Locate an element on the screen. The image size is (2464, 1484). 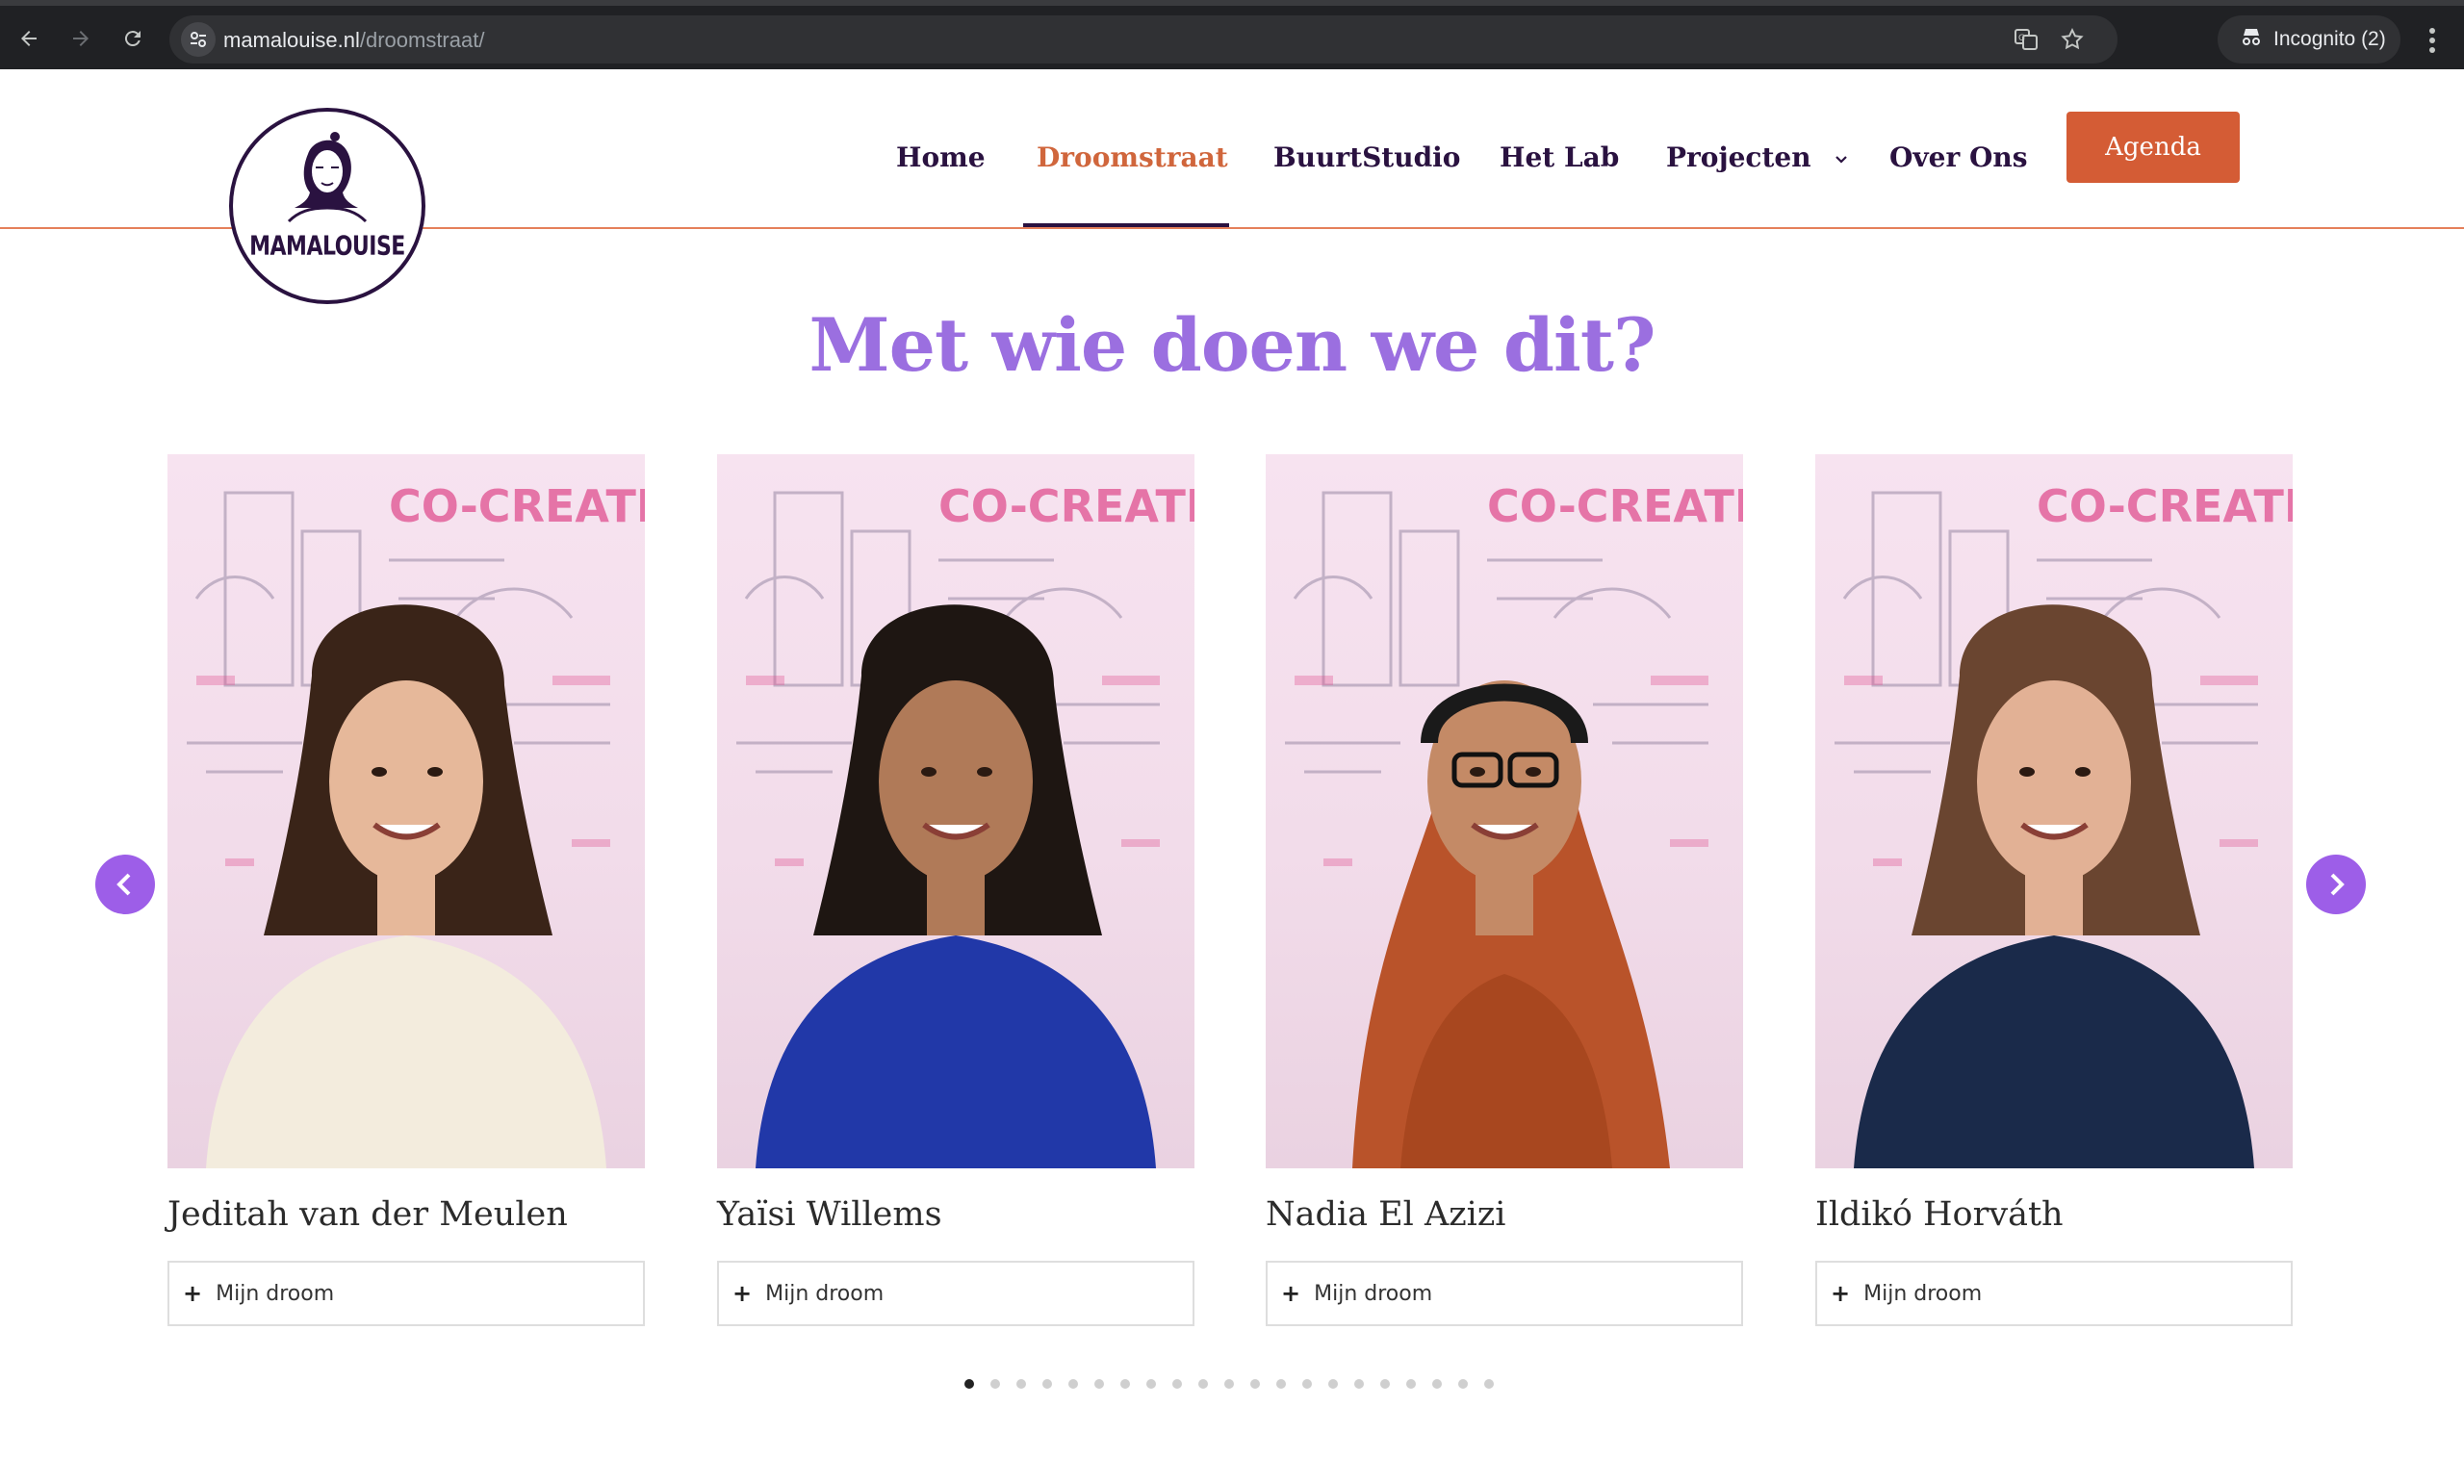
svg-text: G is located at coordinates (2021, 38).